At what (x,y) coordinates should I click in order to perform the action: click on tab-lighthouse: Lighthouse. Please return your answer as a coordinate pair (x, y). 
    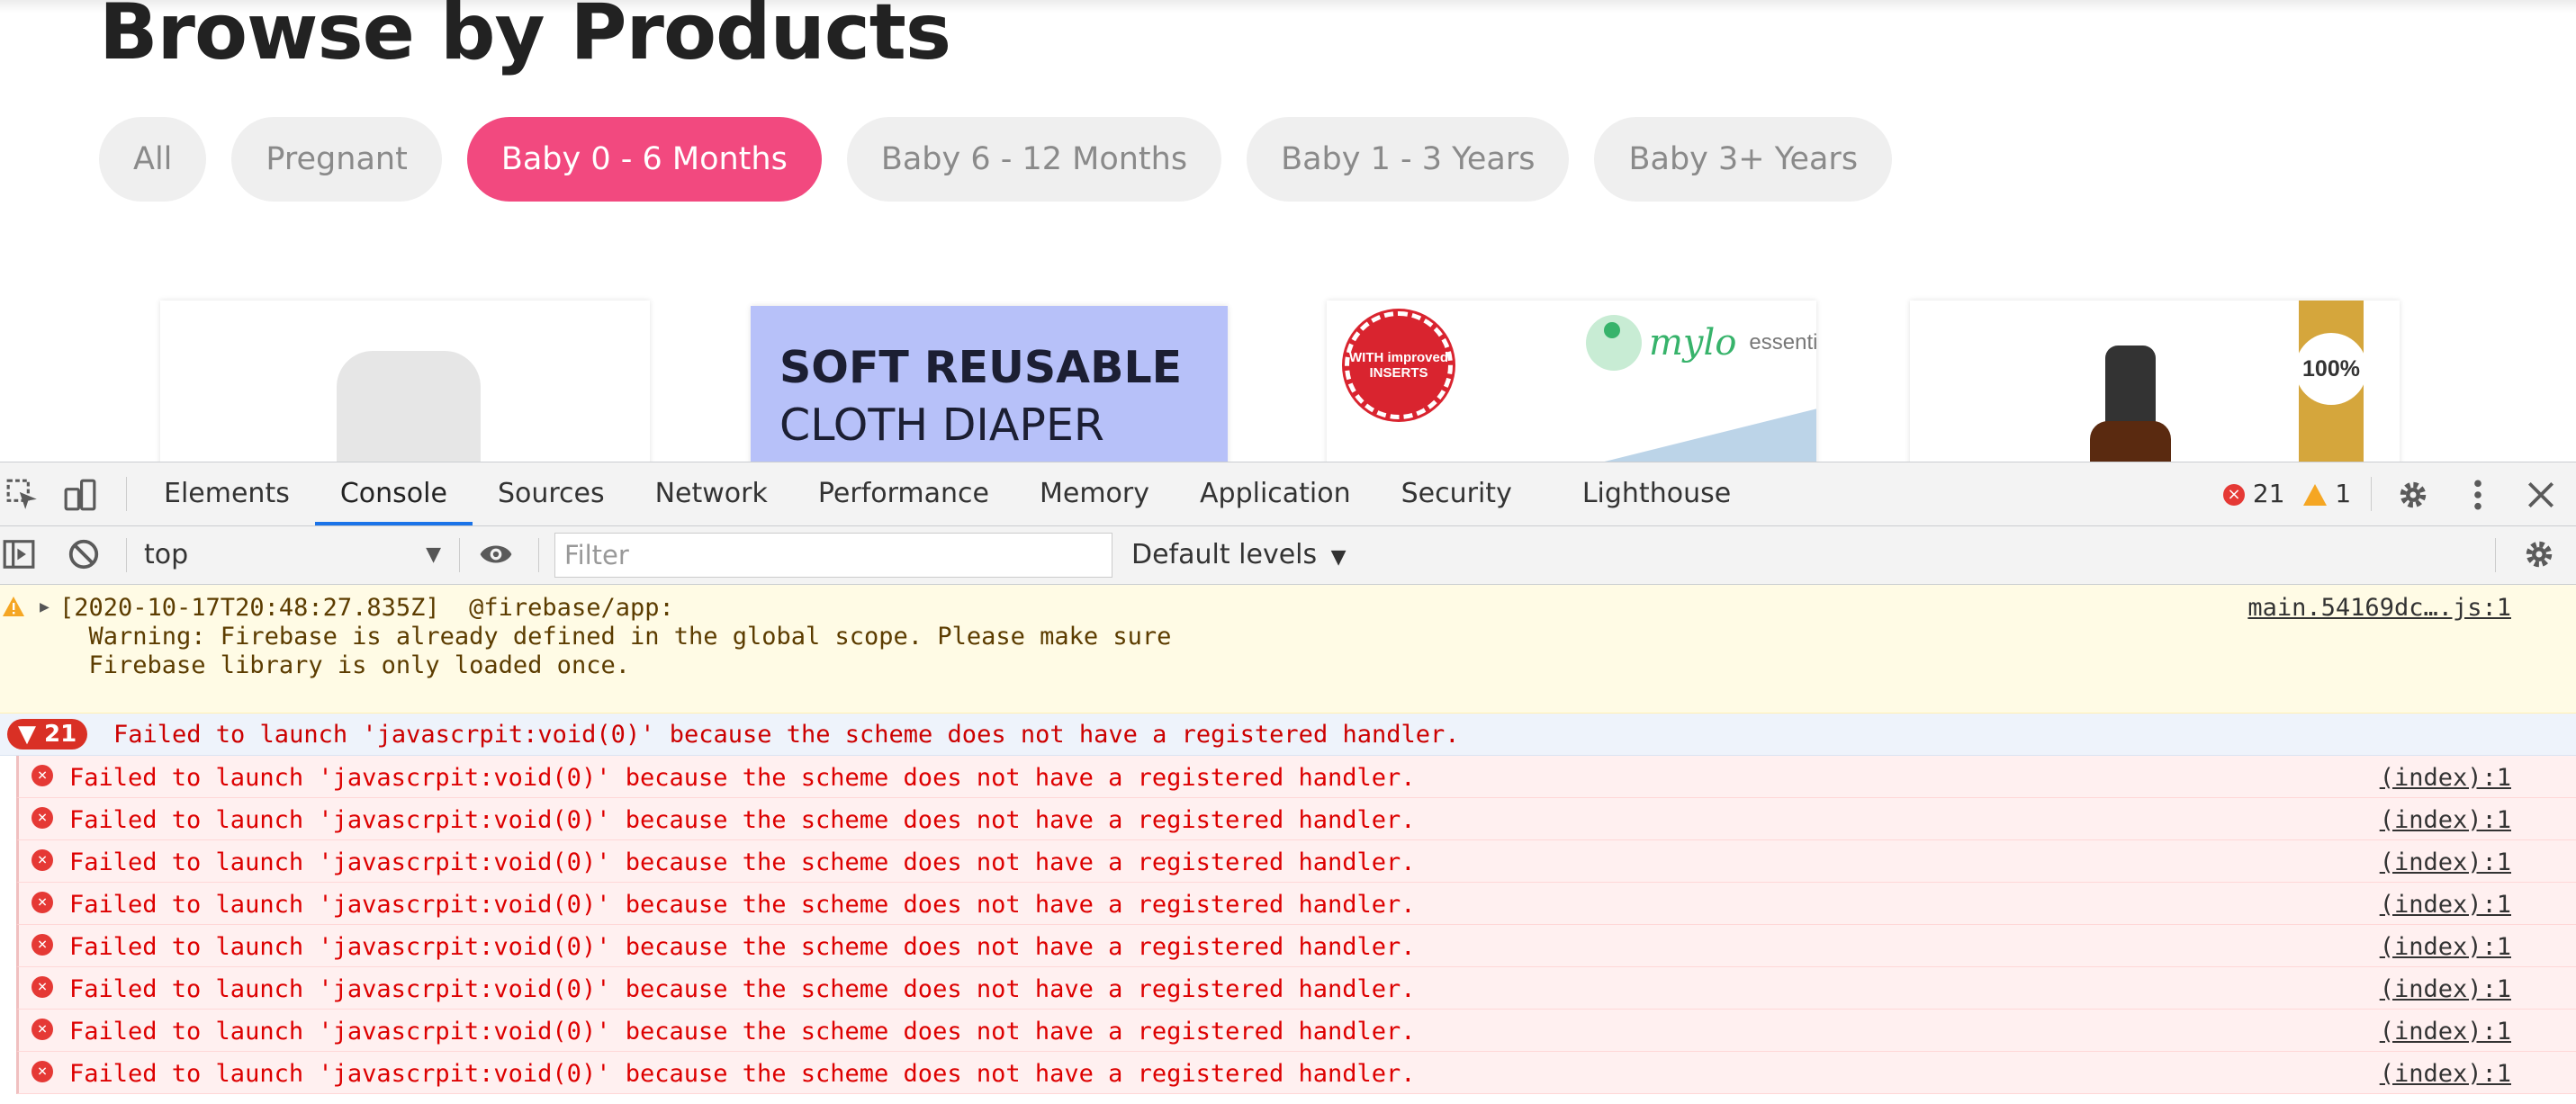
    Looking at the image, I should click on (1646, 494).